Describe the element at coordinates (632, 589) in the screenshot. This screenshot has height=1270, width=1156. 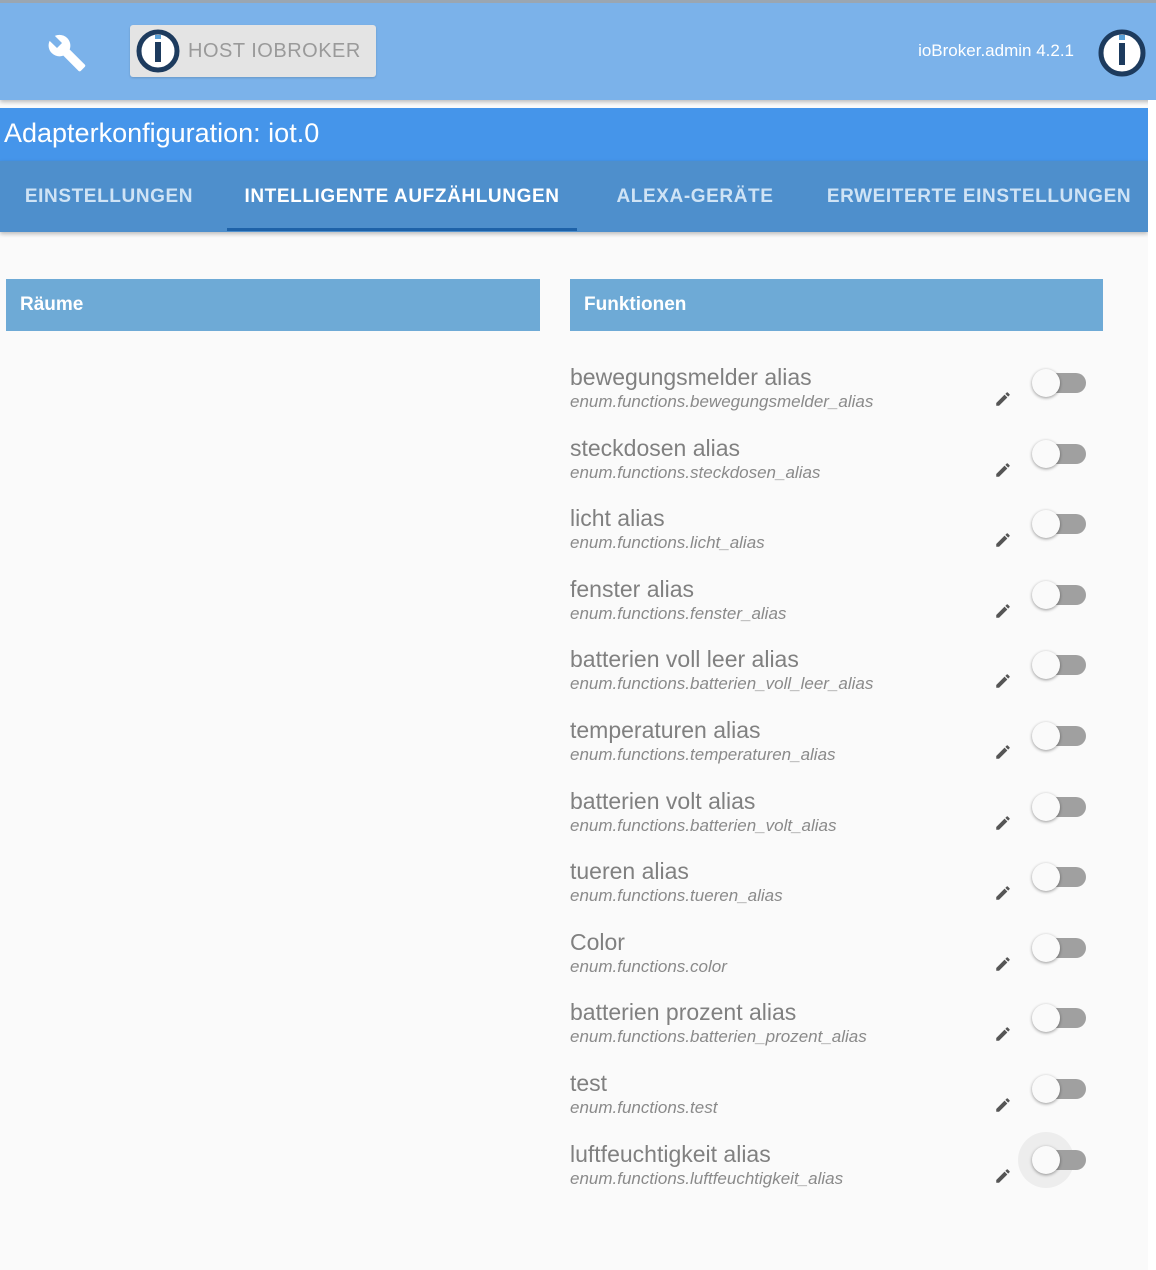
I see `function-name: fenster alias` at that location.